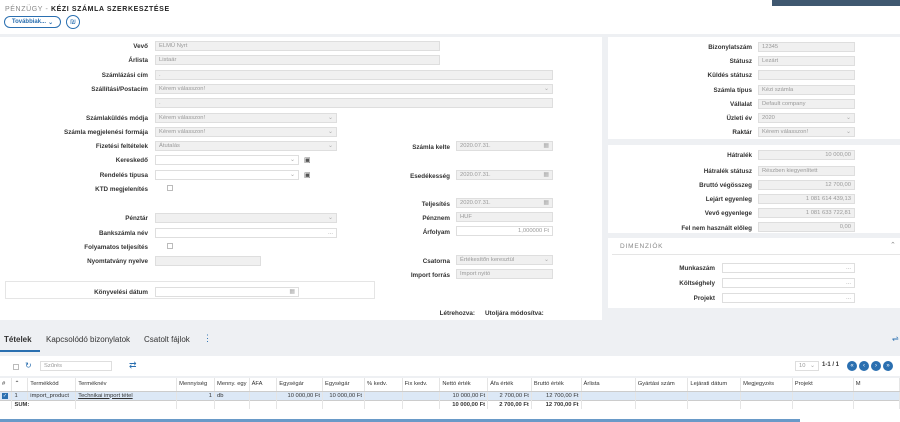 The width and height of the screenshot is (900, 422). I want to click on last-page-icon: », so click(888, 366).